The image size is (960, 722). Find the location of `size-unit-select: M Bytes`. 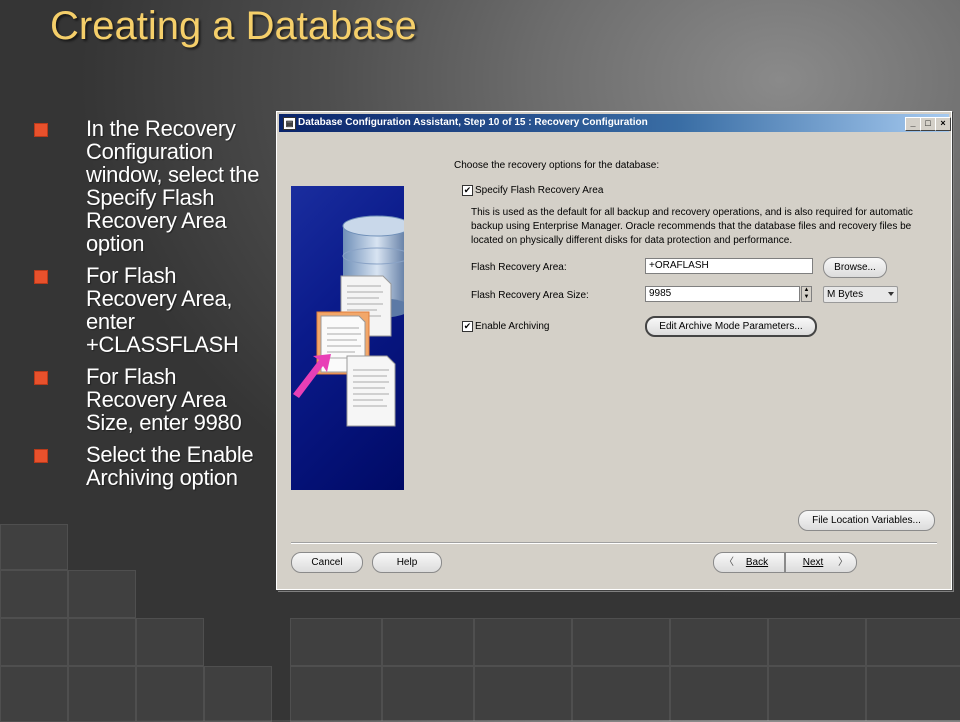

size-unit-select: M Bytes is located at coordinates (860, 294).